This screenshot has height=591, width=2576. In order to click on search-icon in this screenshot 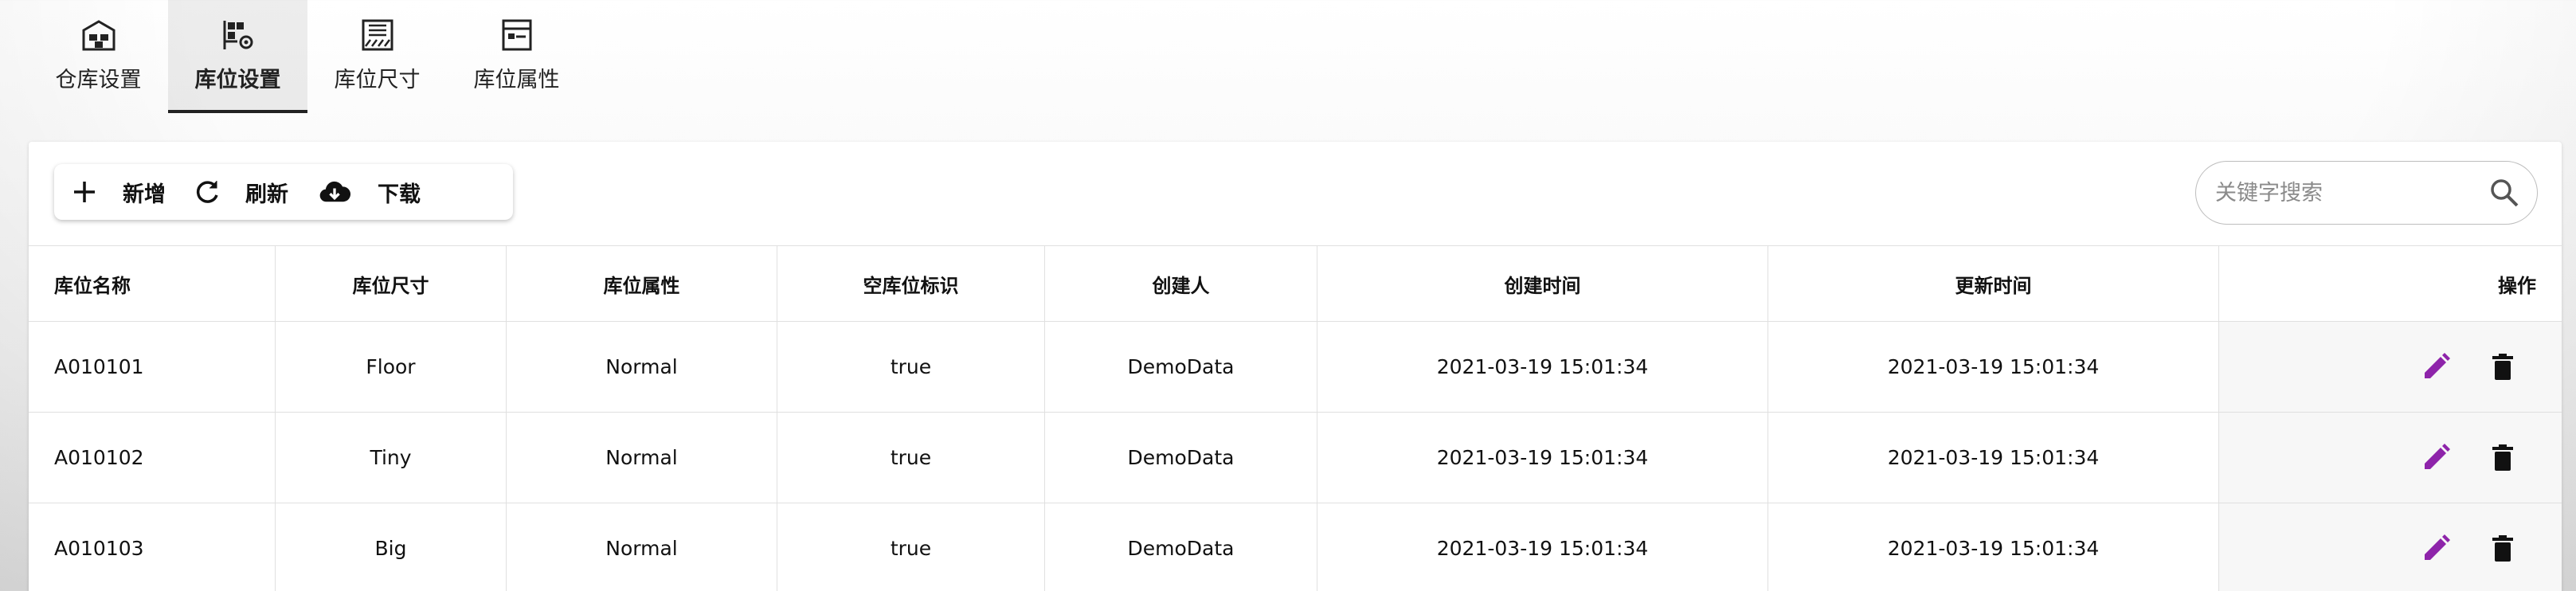, I will do `click(2504, 192)`.